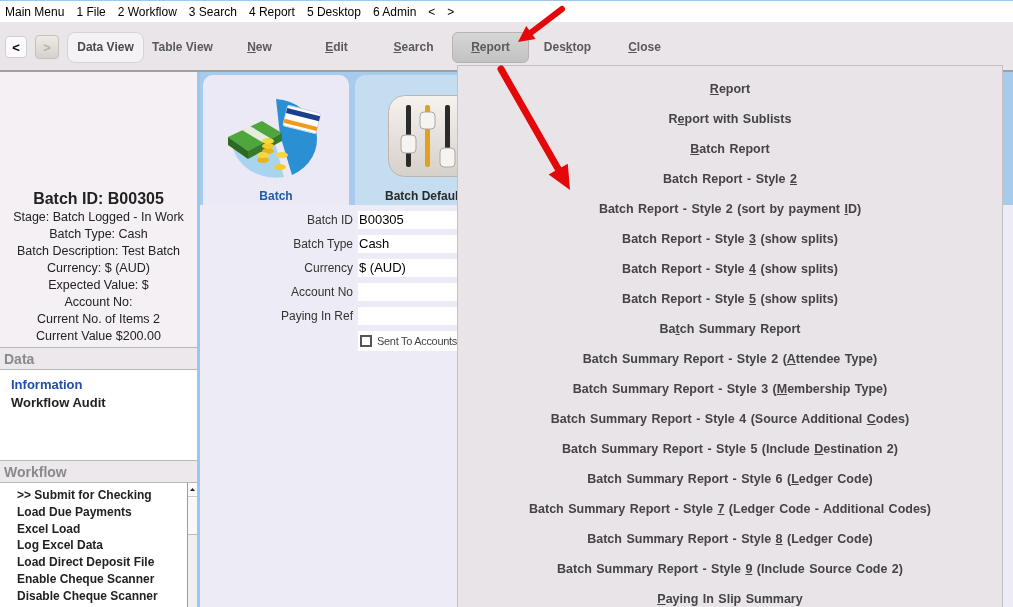  Describe the element at coordinates (730, 269) in the screenshot. I see `report-menu-item: Batch Report - Style 4 (show splits)` at that location.